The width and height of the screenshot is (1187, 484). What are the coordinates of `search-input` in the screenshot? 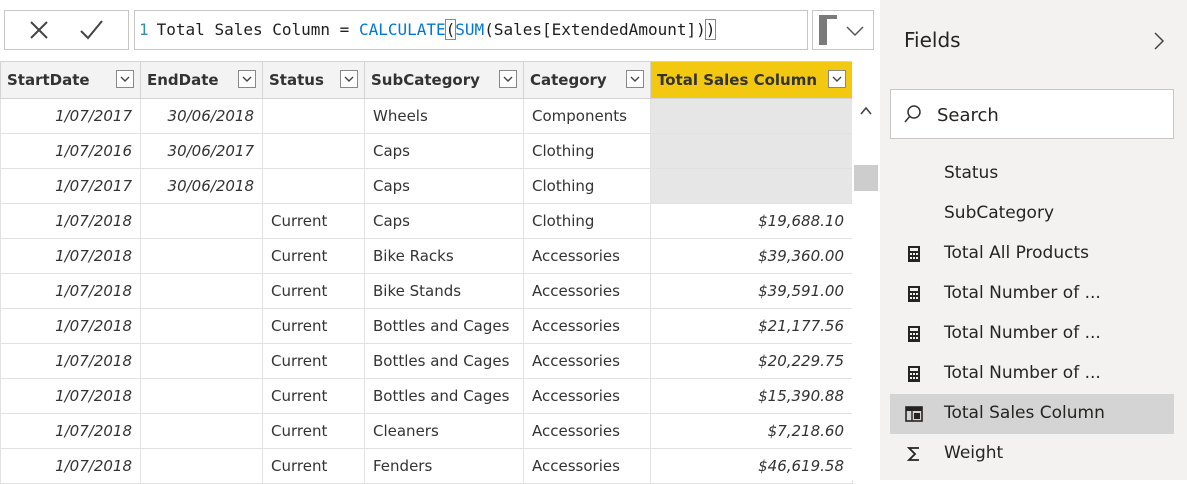 It's located at (1047, 115).